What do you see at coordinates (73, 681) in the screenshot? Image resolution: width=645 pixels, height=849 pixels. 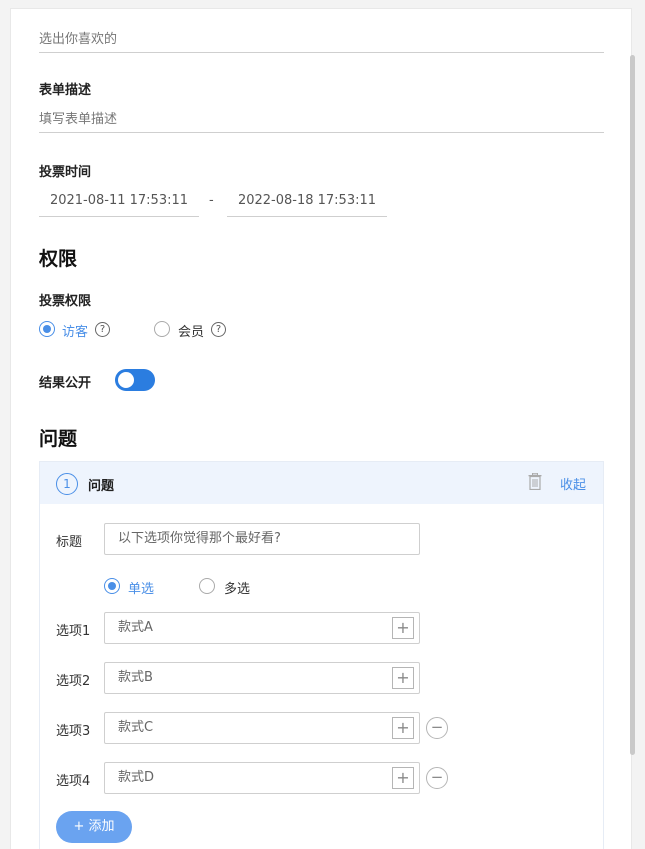 I see `option-label: 选项2` at bounding box center [73, 681].